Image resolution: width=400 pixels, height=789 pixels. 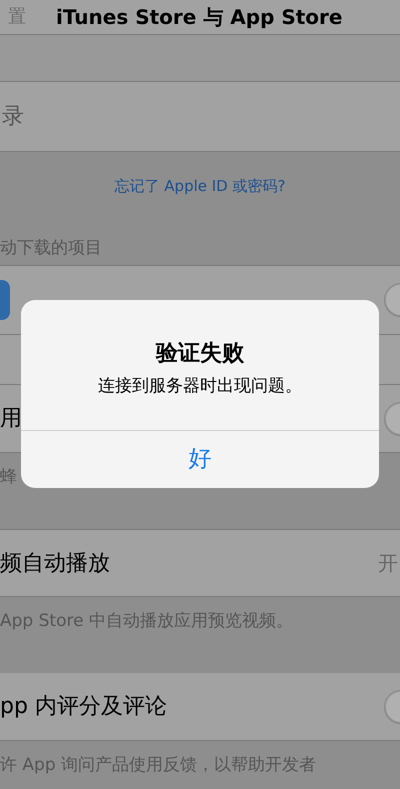 I want to click on alert-message: 连接到服务器时出现问题。, so click(x=200, y=386).